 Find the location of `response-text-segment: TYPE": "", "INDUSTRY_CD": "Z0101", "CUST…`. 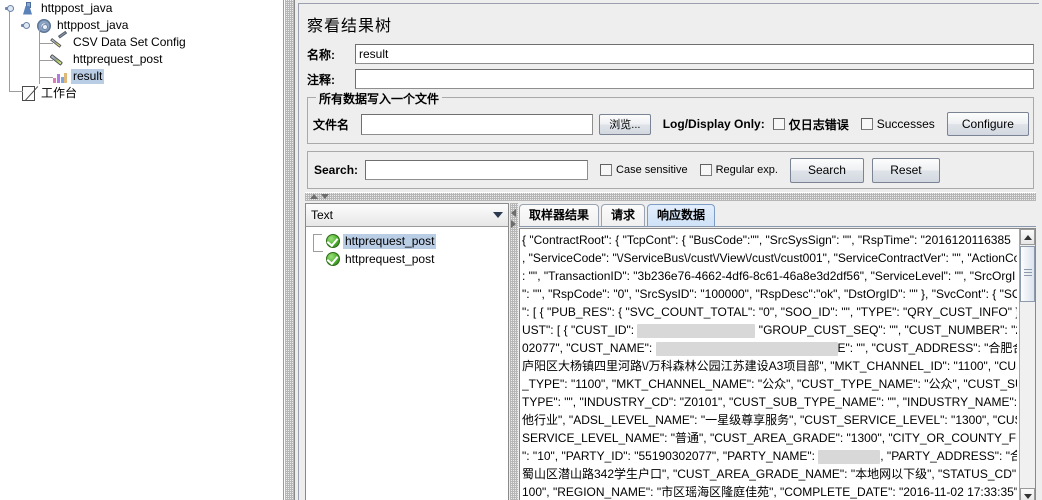

response-text-segment: TYPE": "", "INDUSTRY_CD": "Z0101", "CUST… is located at coordinates (769, 402).